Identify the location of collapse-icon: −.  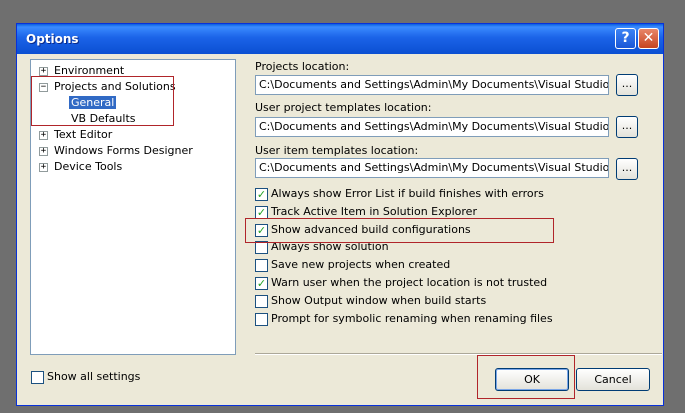
(43, 87).